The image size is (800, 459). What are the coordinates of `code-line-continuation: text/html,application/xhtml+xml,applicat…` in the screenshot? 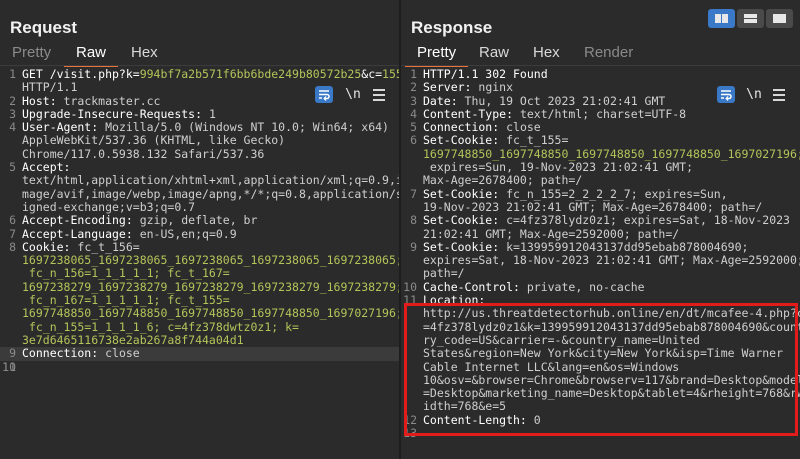 It's located at (199, 180).